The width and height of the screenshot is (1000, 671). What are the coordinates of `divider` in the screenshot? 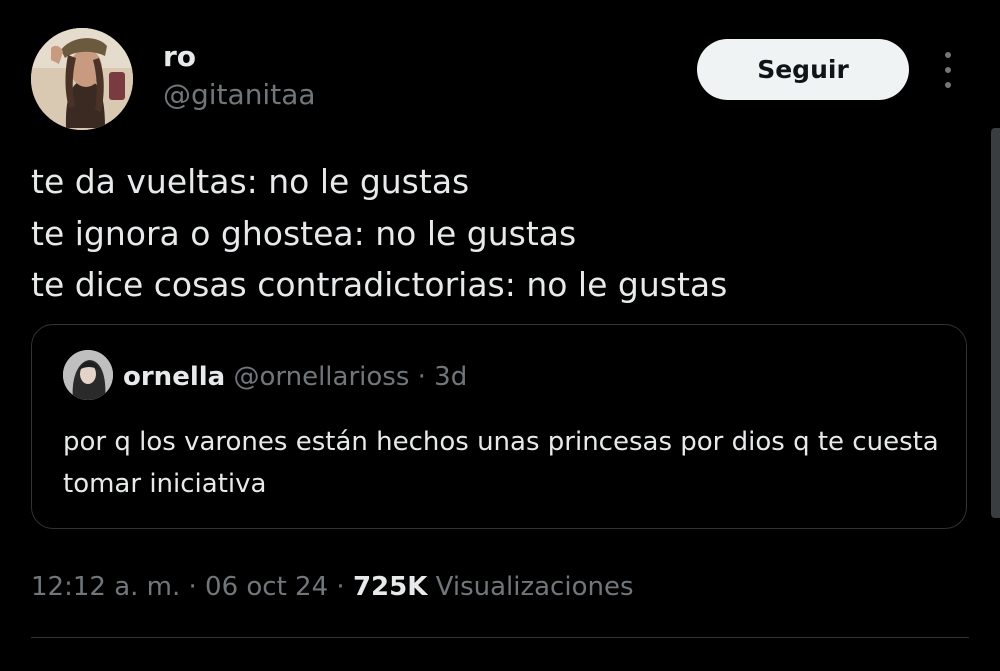 It's located at (500, 637).